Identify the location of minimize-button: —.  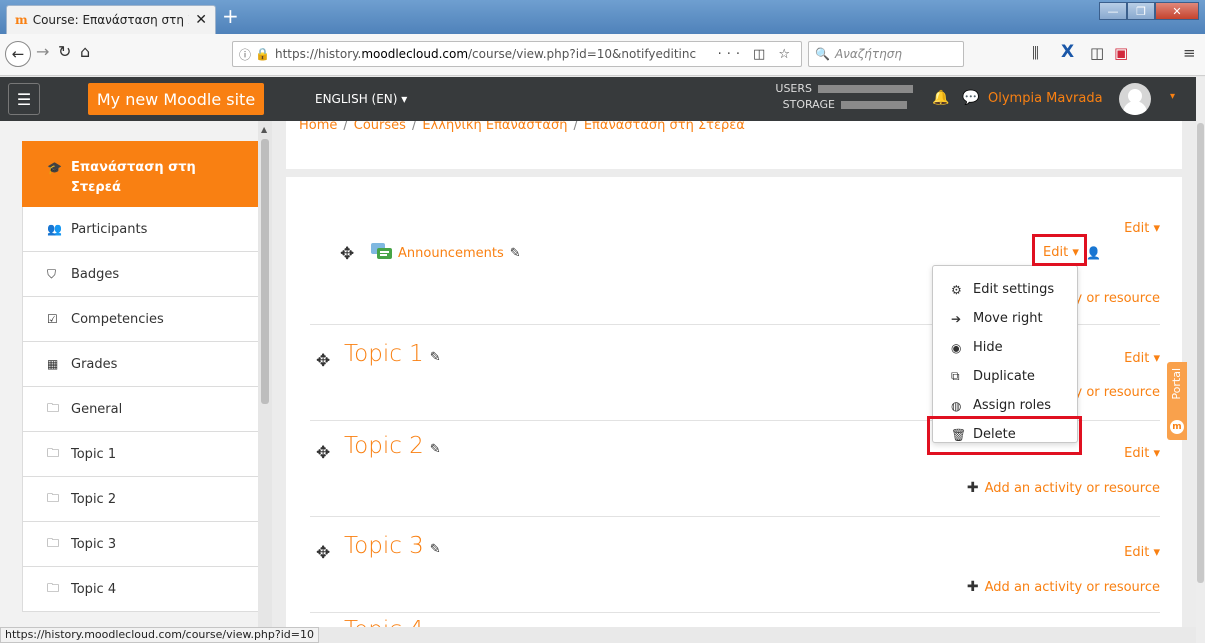
(1113, 11).